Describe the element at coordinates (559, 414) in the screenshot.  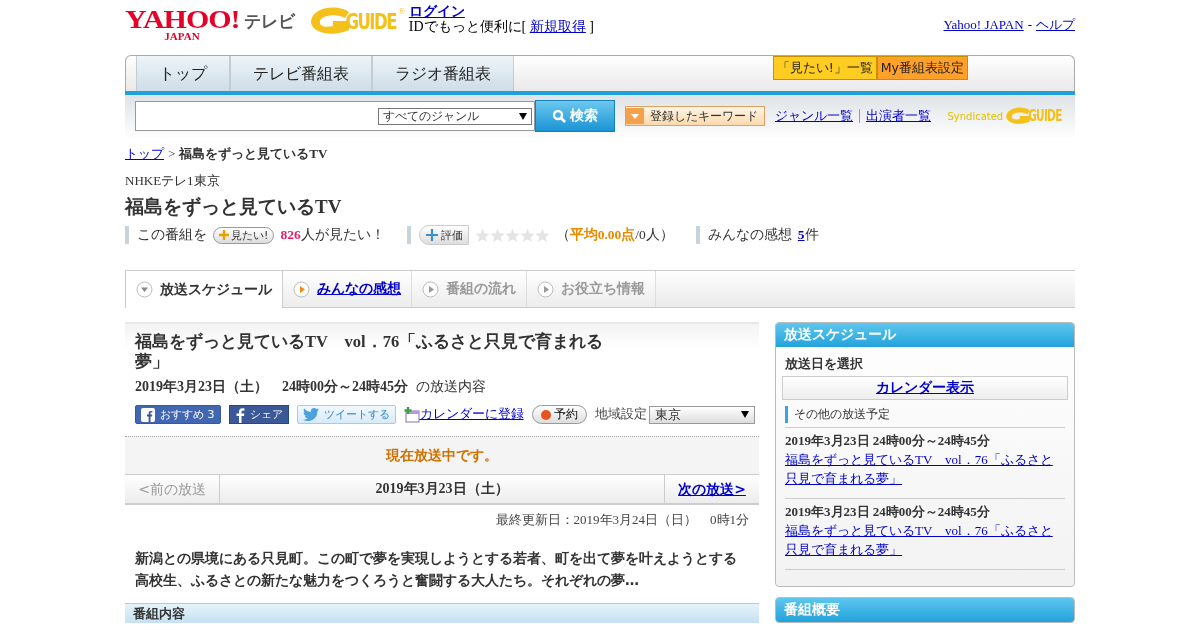
I see `reserve-button: 予約` at that location.